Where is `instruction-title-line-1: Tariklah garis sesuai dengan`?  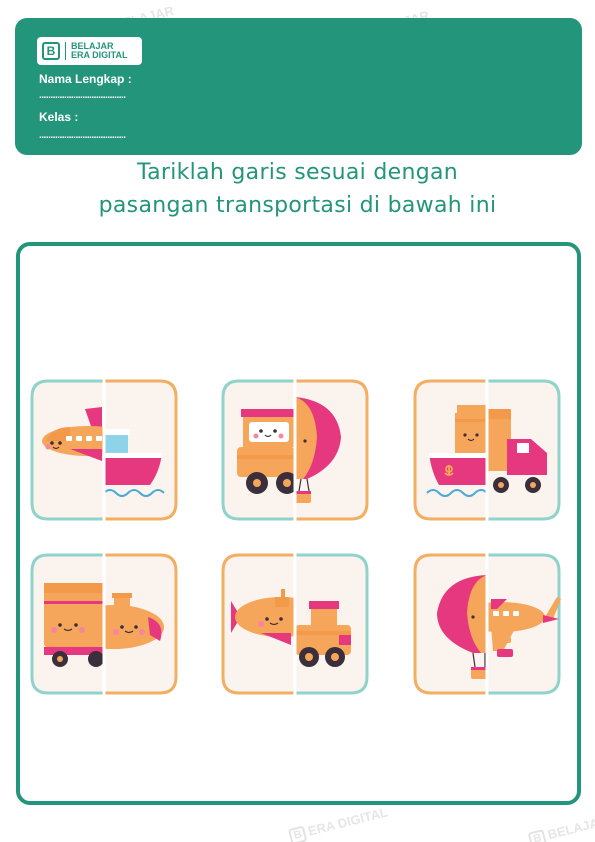 instruction-title-line-1: Tariklah garis sesuai dengan is located at coordinates (297, 172).